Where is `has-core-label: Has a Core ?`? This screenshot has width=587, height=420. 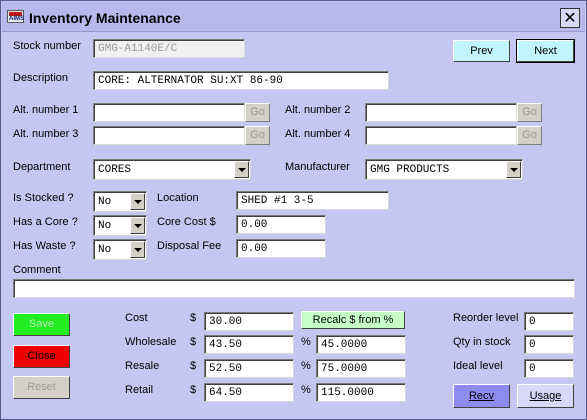 has-core-label: Has a Core ? is located at coordinates (45, 222).